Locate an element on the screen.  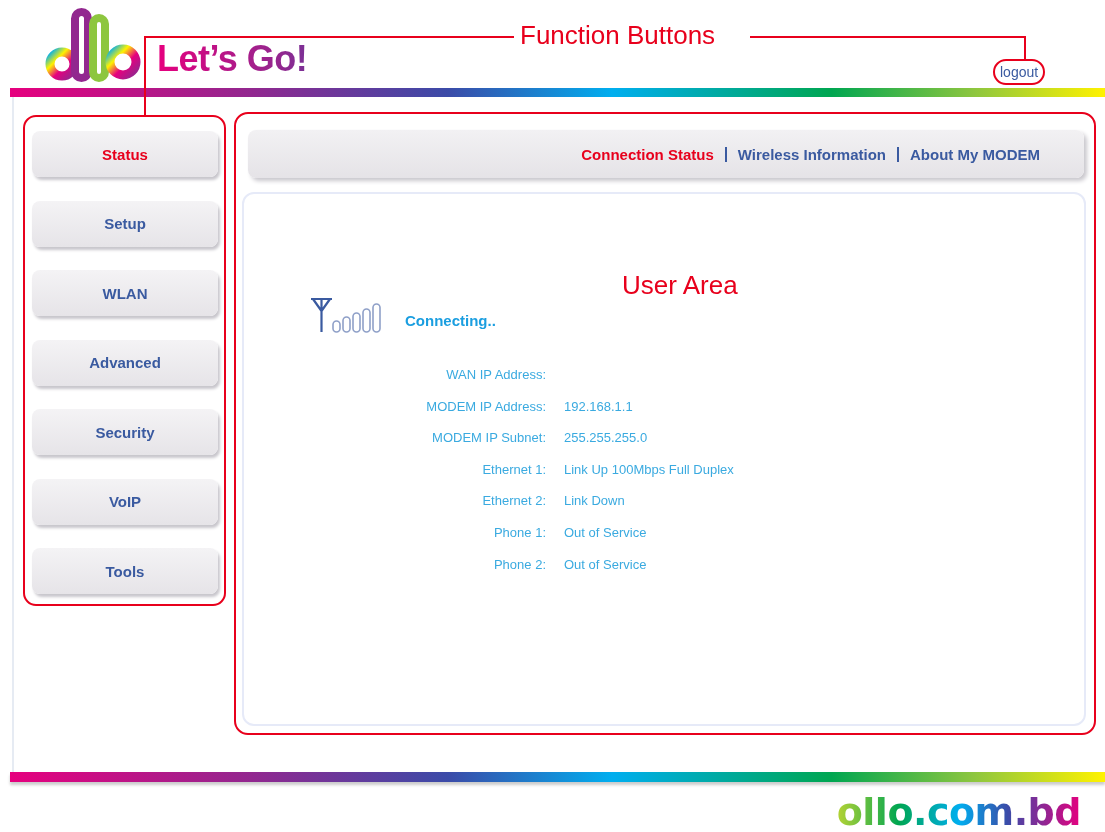
tab-link: About My MODEM is located at coordinates (975, 154).